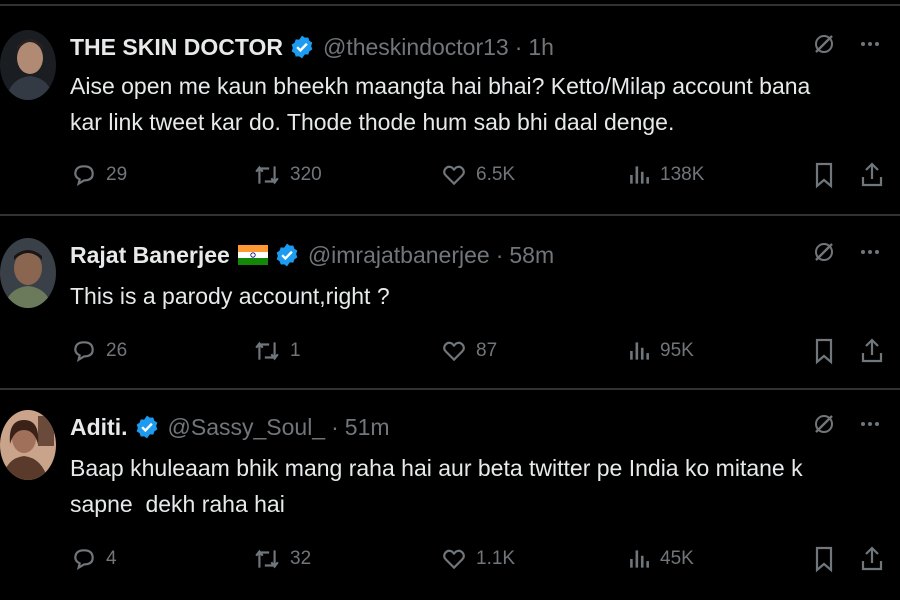 The width and height of the screenshot is (900, 600). What do you see at coordinates (306, 174) in the screenshot?
I see `repost-count: 320` at bounding box center [306, 174].